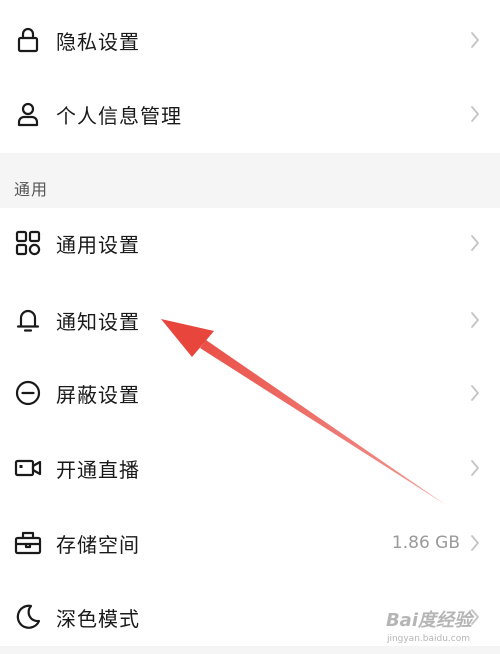  What do you see at coordinates (28, 320) in the screenshot?
I see `bell-icon` at bounding box center [28, 320].